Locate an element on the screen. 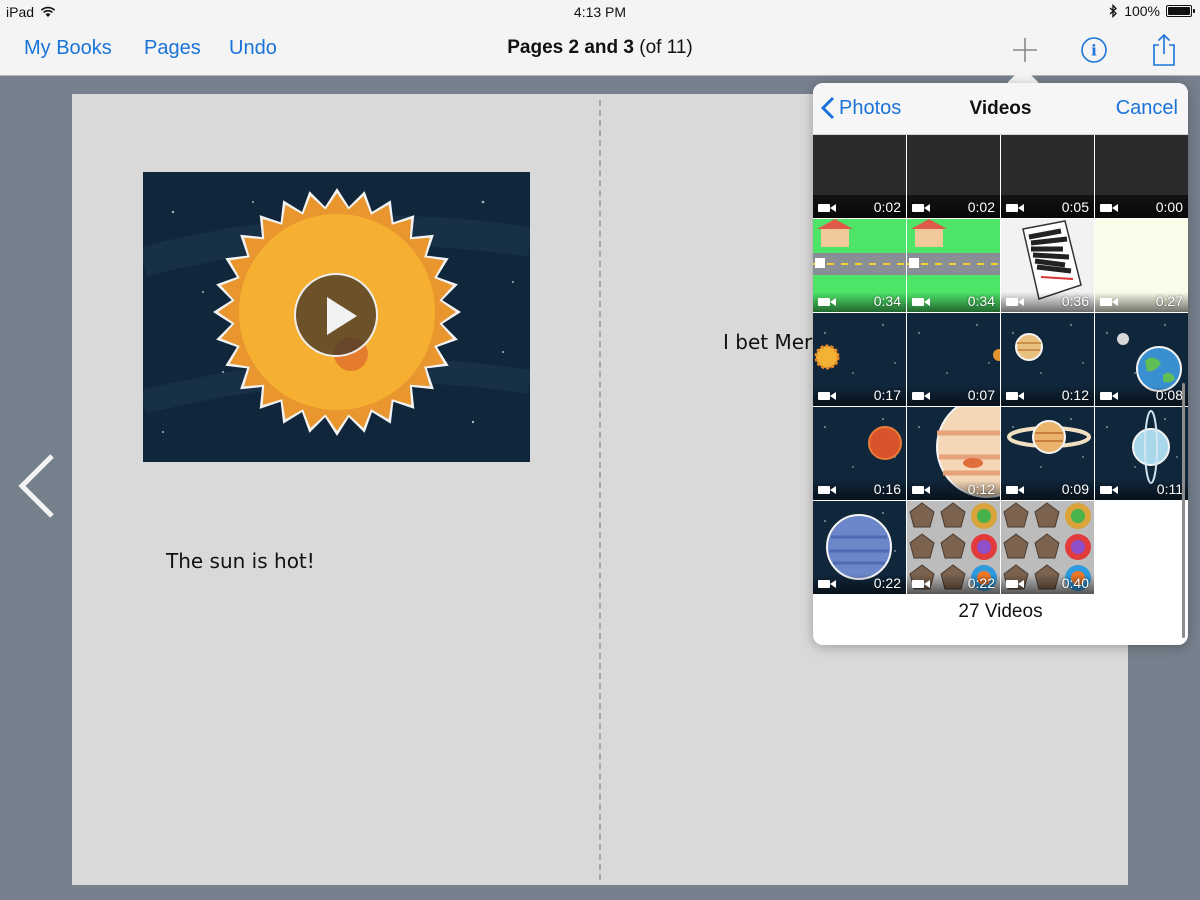 This screenshot has width=1200, height=900. video-thumbnail: 0:17 is located at coordinates (859, 359).